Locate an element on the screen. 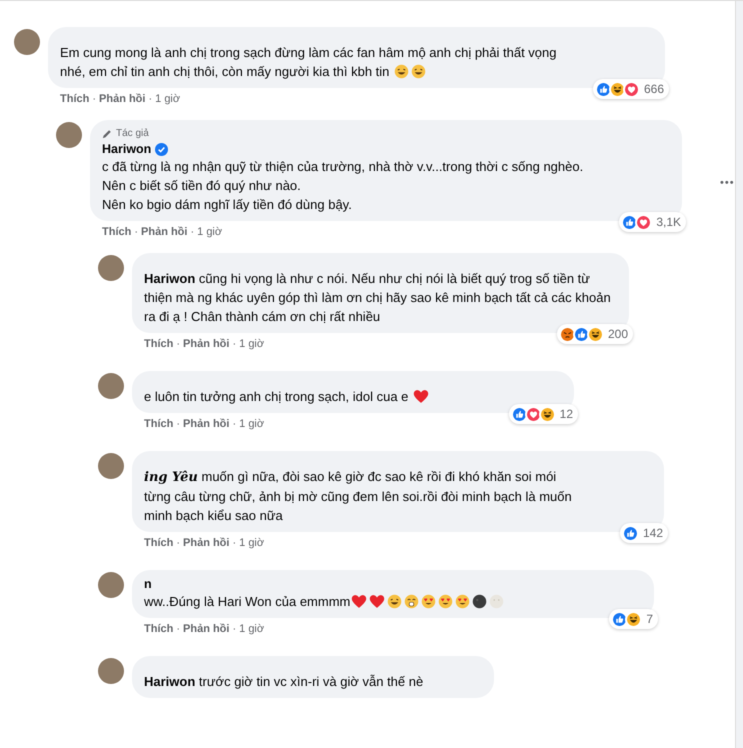  pen-icon is located at coordinates (107, 133).